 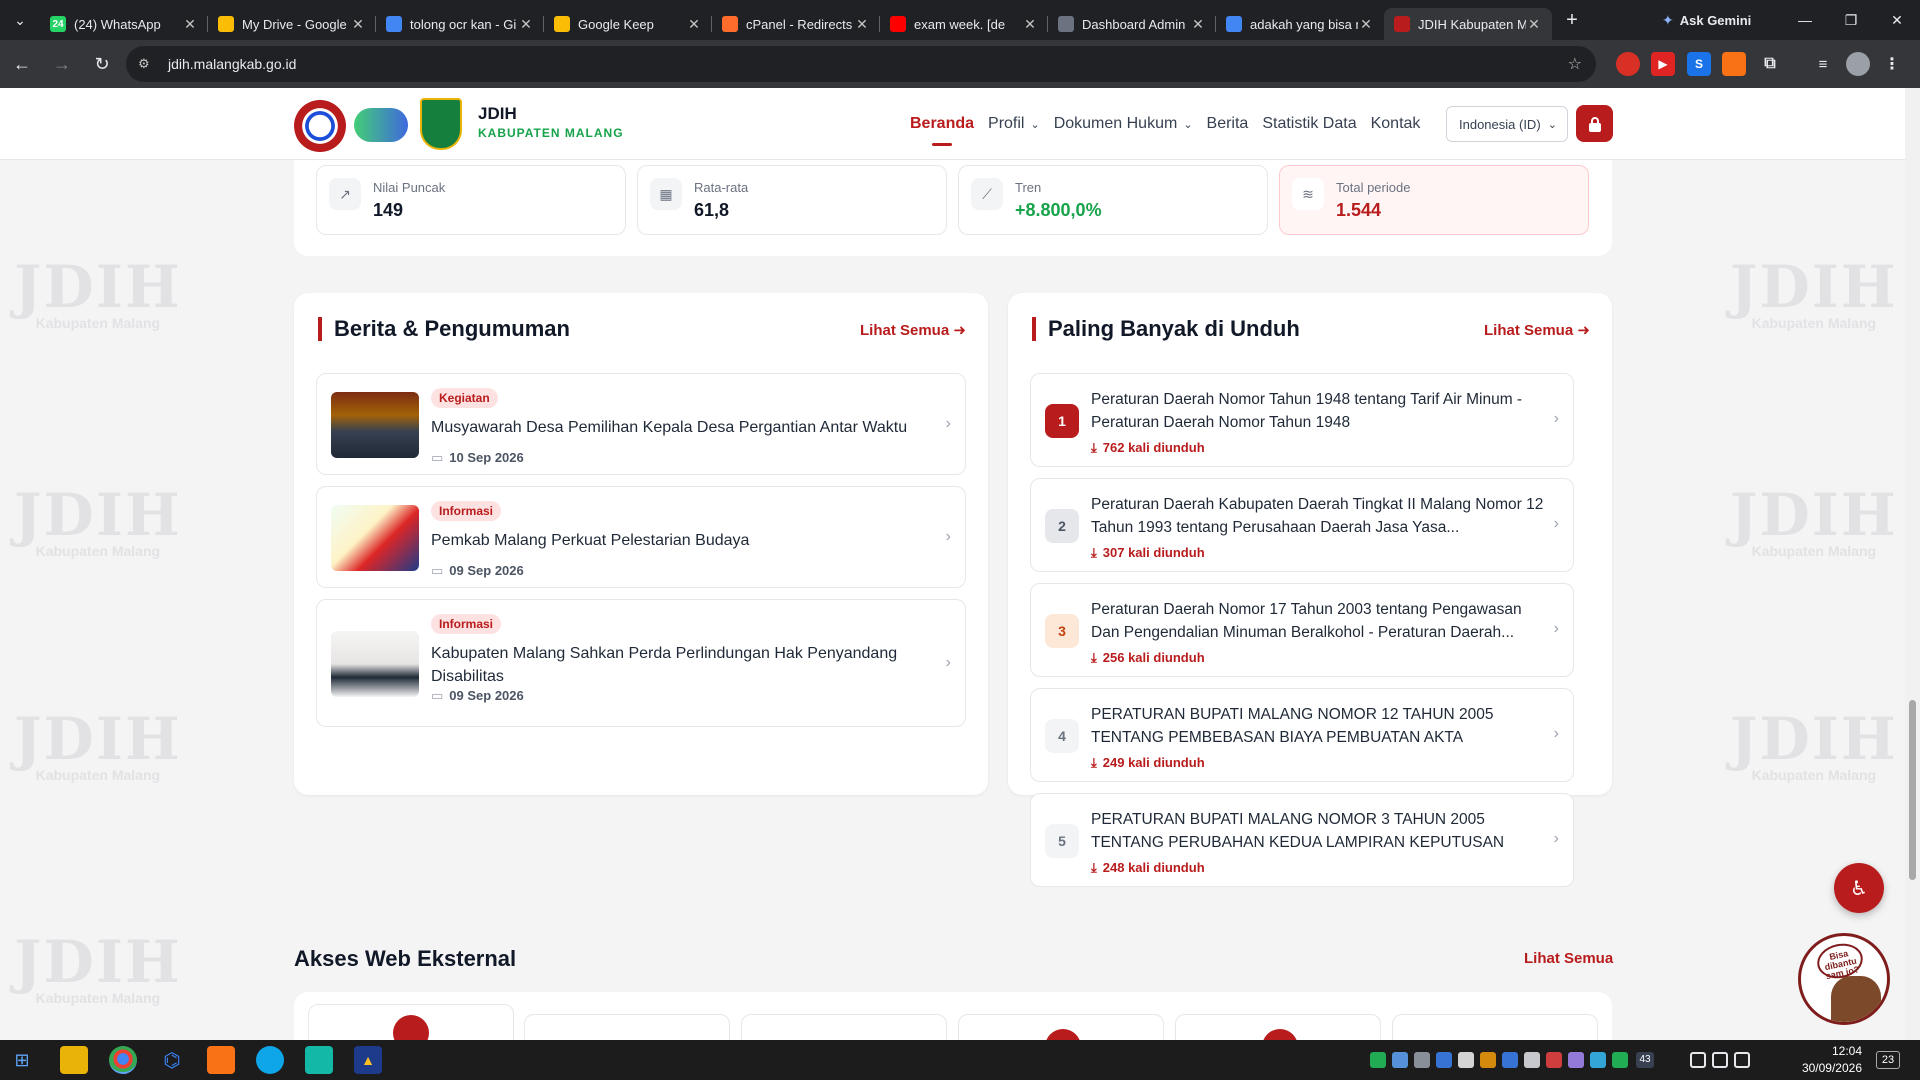 I want to click on extension-shield-icon, so click(x=1628, y=64).